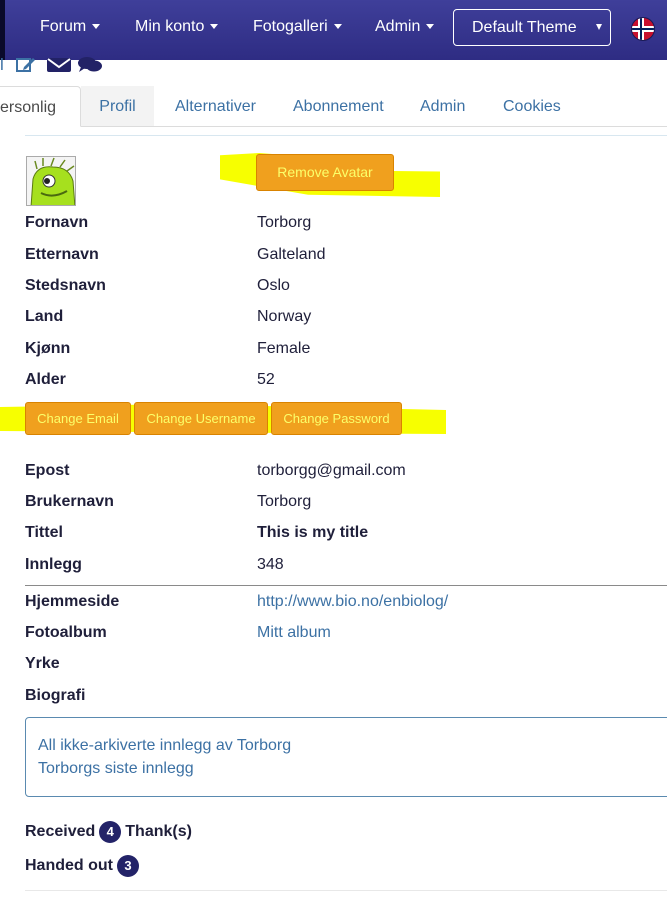  I want to click on label-stedsnavn: Stedsnavn, so click(65, 285).